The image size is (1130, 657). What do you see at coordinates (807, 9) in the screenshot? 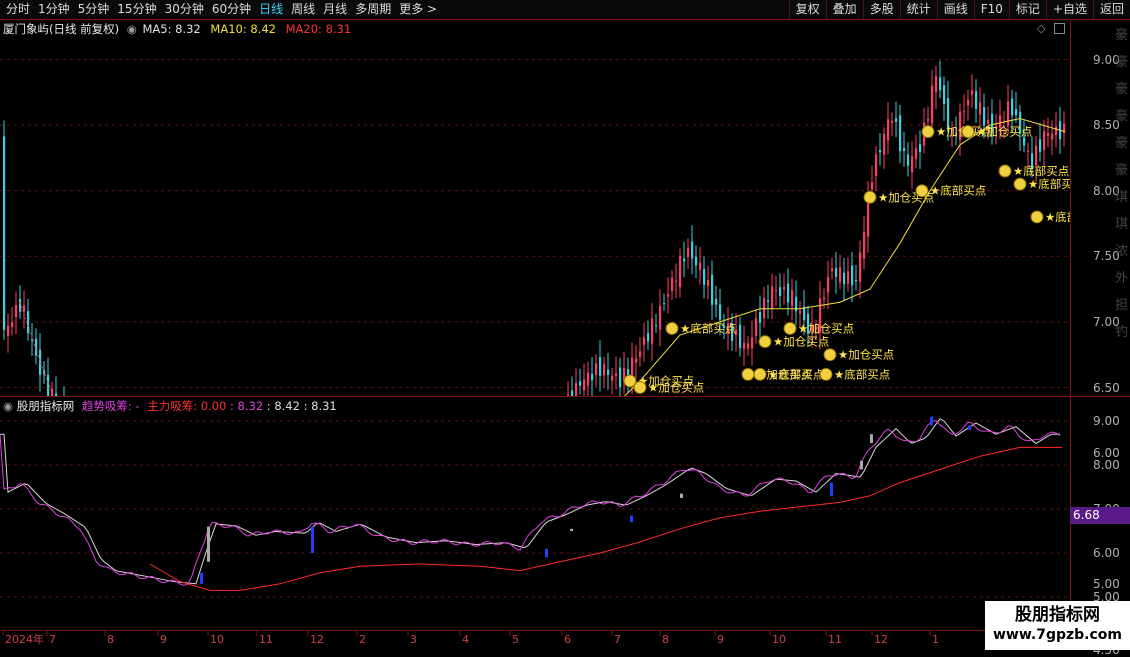
I see `adjust-button: 复权` at bounding box center [807, 9].